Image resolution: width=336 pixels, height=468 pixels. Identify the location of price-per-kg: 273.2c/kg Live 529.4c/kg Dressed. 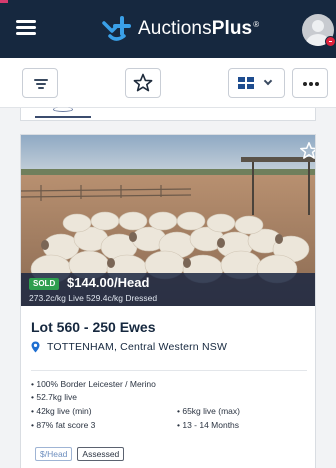
(93, 298).